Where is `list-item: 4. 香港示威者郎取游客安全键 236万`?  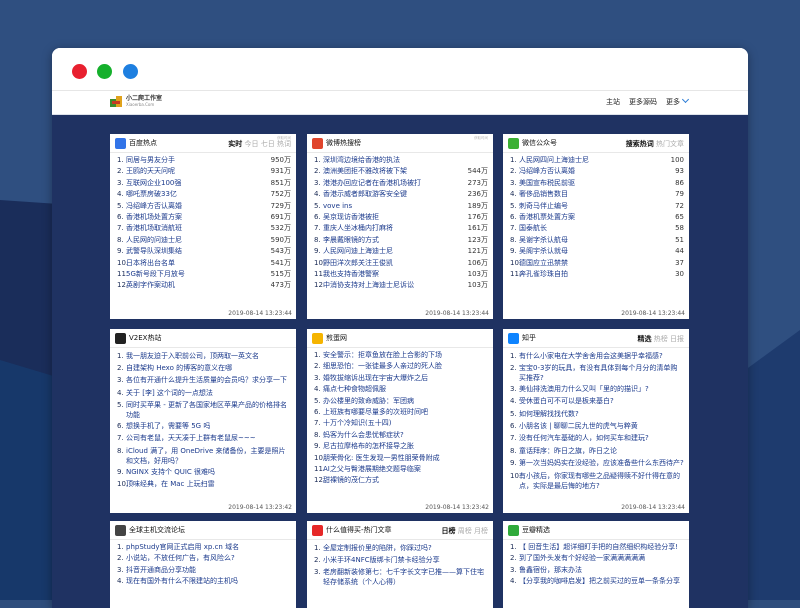
list-item: 4. 香港示威者郎取游客安全键 236万 is located at coordinates (401, 194).